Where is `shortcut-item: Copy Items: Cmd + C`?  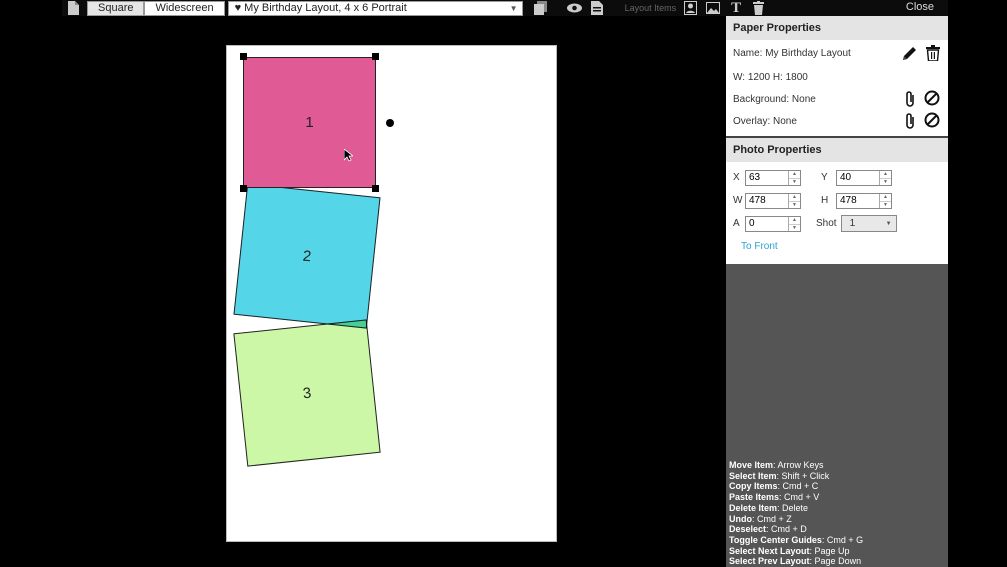
shortcut-item: Copy Items: Cmd + C is located at coordinates (774, 486).